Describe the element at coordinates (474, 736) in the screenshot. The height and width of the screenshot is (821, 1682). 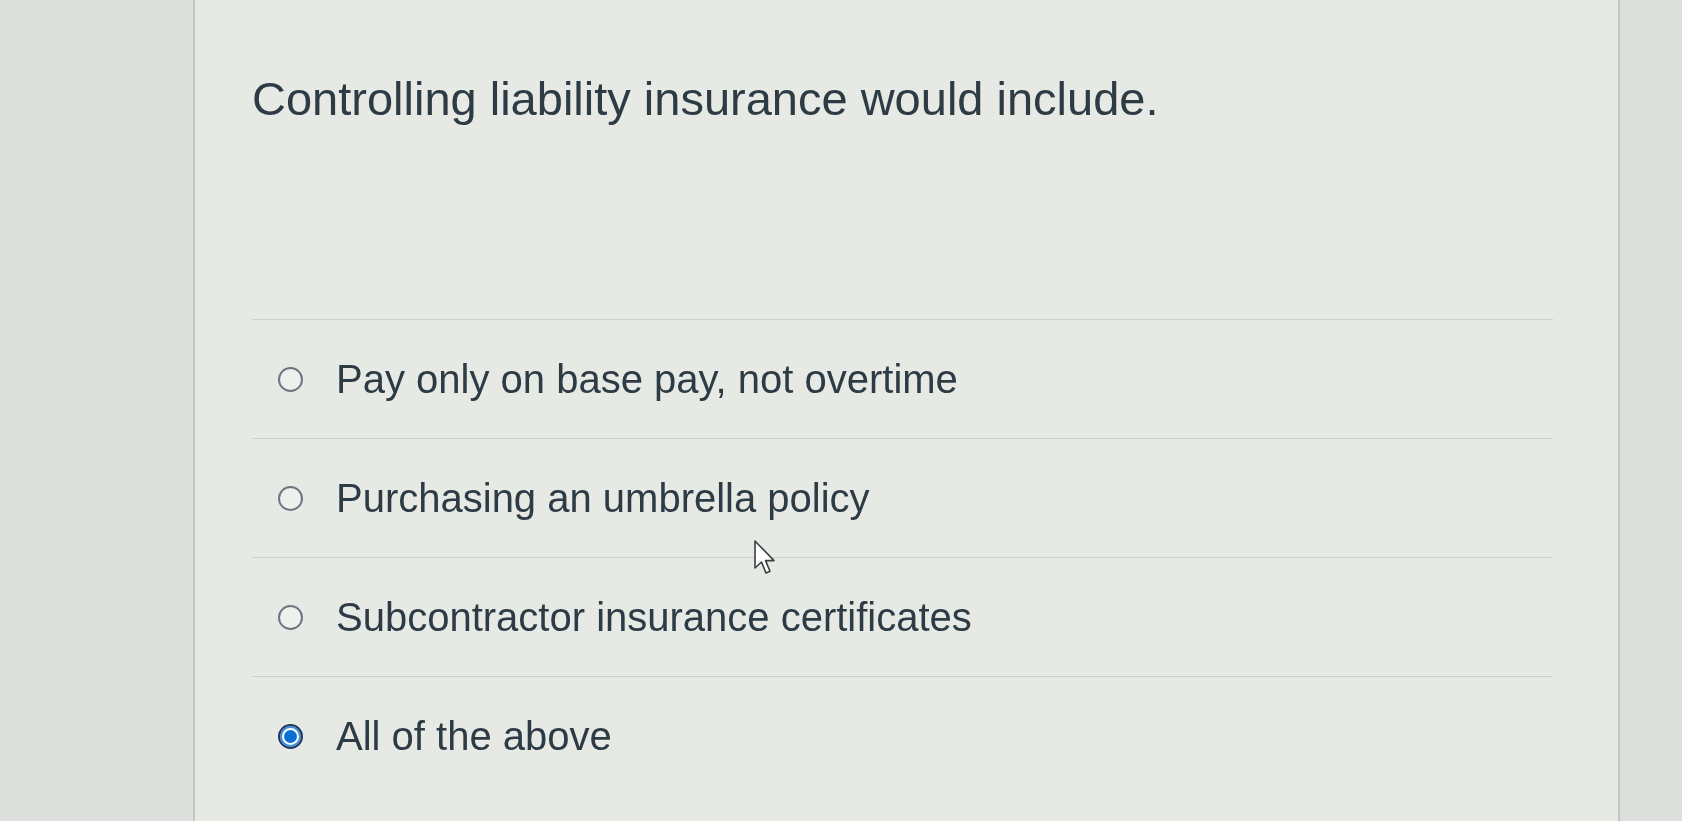
I see `option-label: All of the above` at that location.